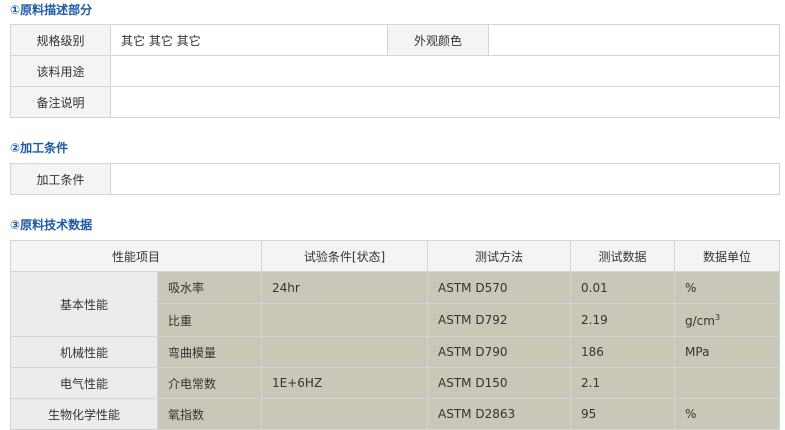 The width and height of the screenshot is (785, 430). Describe the element at coordinates (209, 414) in the screenshot. I see `property-cell: 氧指数` at that location.